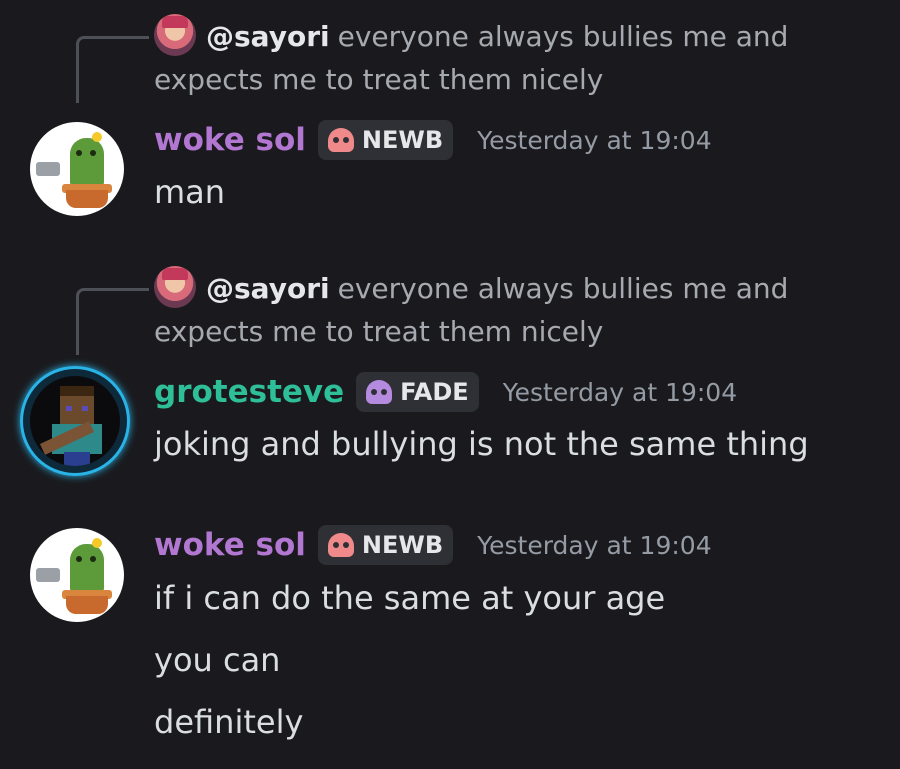 Image resolution: width=900 pixels, height=769 pixels. What do you see at coordinates (249, 392) in the screenshot?
I see `username: grotesteve` at bounding box center [249, 392].